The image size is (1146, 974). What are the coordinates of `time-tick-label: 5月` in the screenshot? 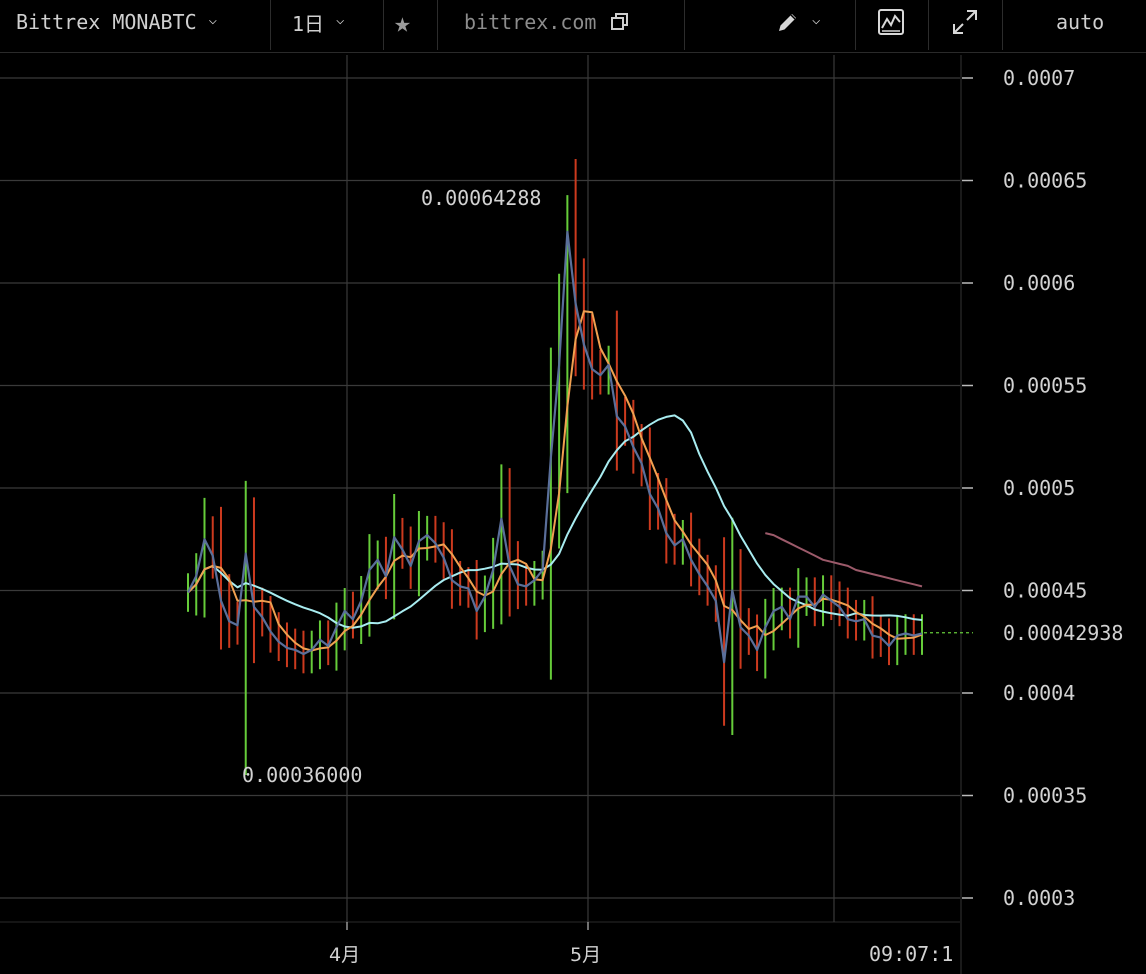 It's located at (585, 955).